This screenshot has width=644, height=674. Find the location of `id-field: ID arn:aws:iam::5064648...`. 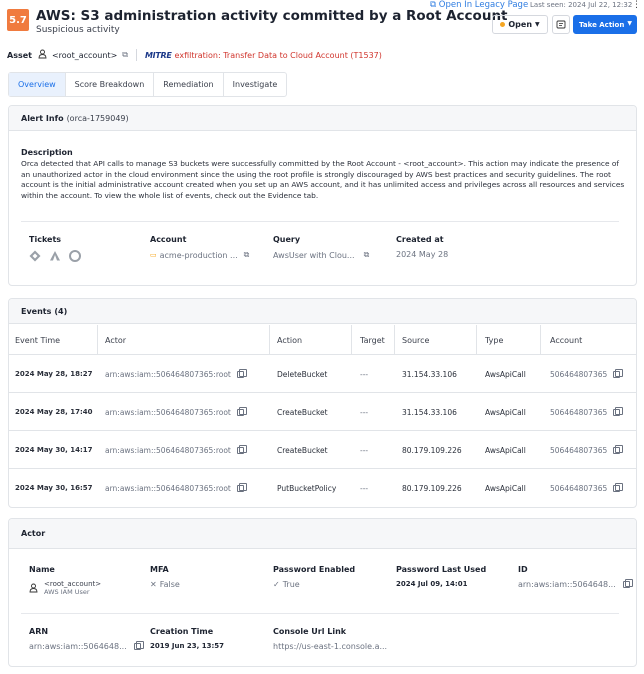

id-field: ID arn:aws:iam::5064648... is located at coordinates (575, 577).